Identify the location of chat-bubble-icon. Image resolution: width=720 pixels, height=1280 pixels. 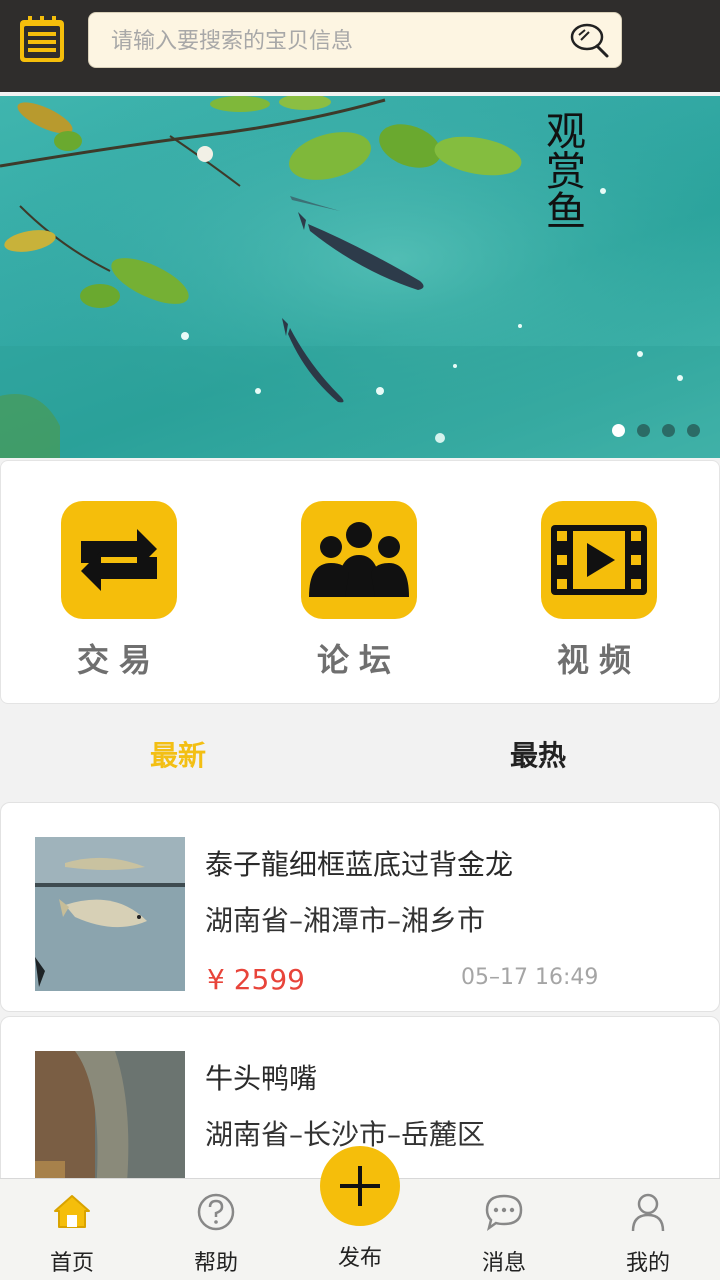
(504, 1212).